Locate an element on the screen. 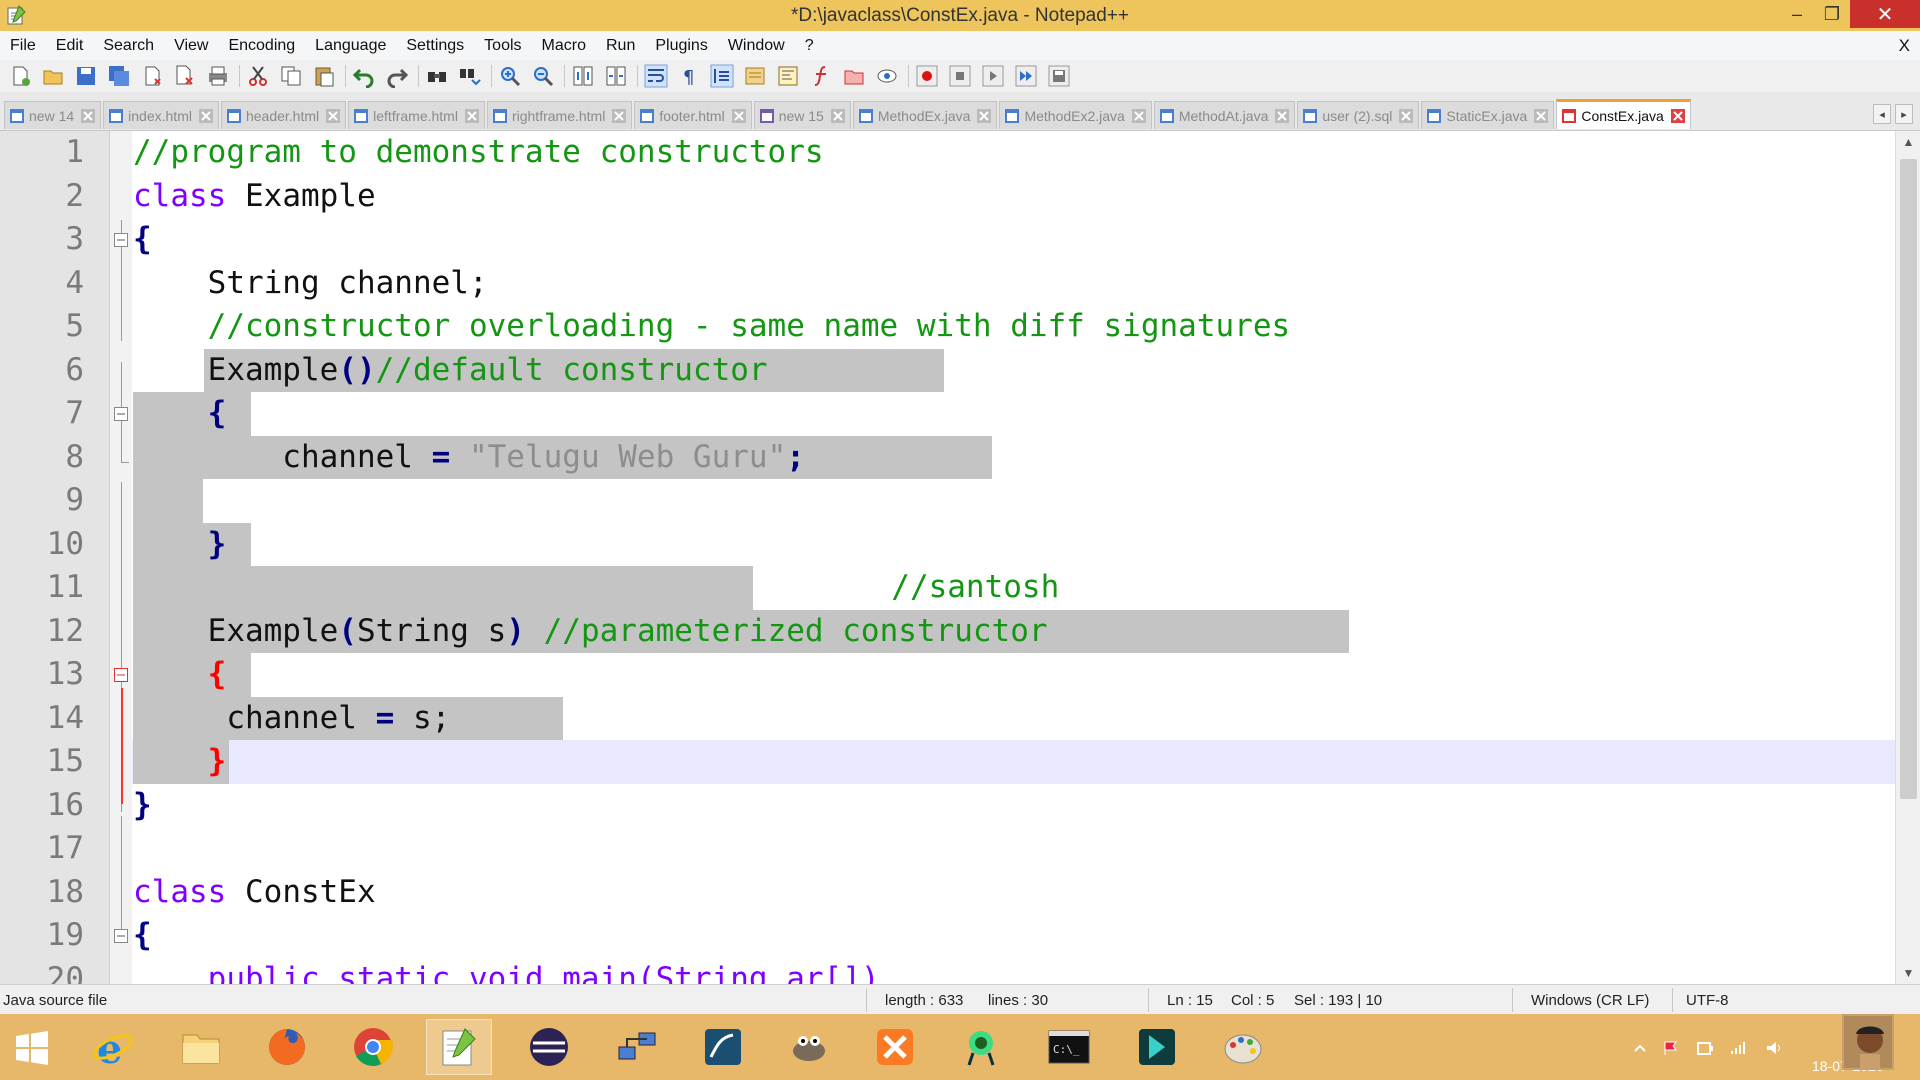 The width and height of the screenshot is (1920, 1080). replace-icon is located at coordinates (470, 76).